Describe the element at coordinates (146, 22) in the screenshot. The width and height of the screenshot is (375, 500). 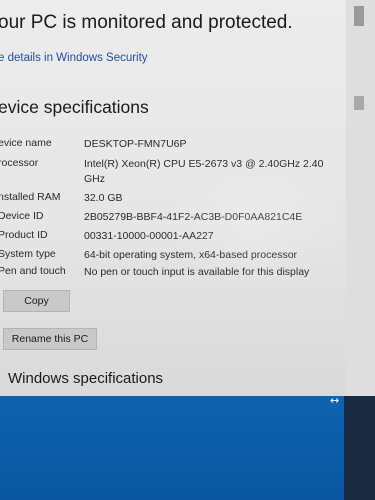
I see `protection-status-heading: our PC is monitored and protected.` at that location.